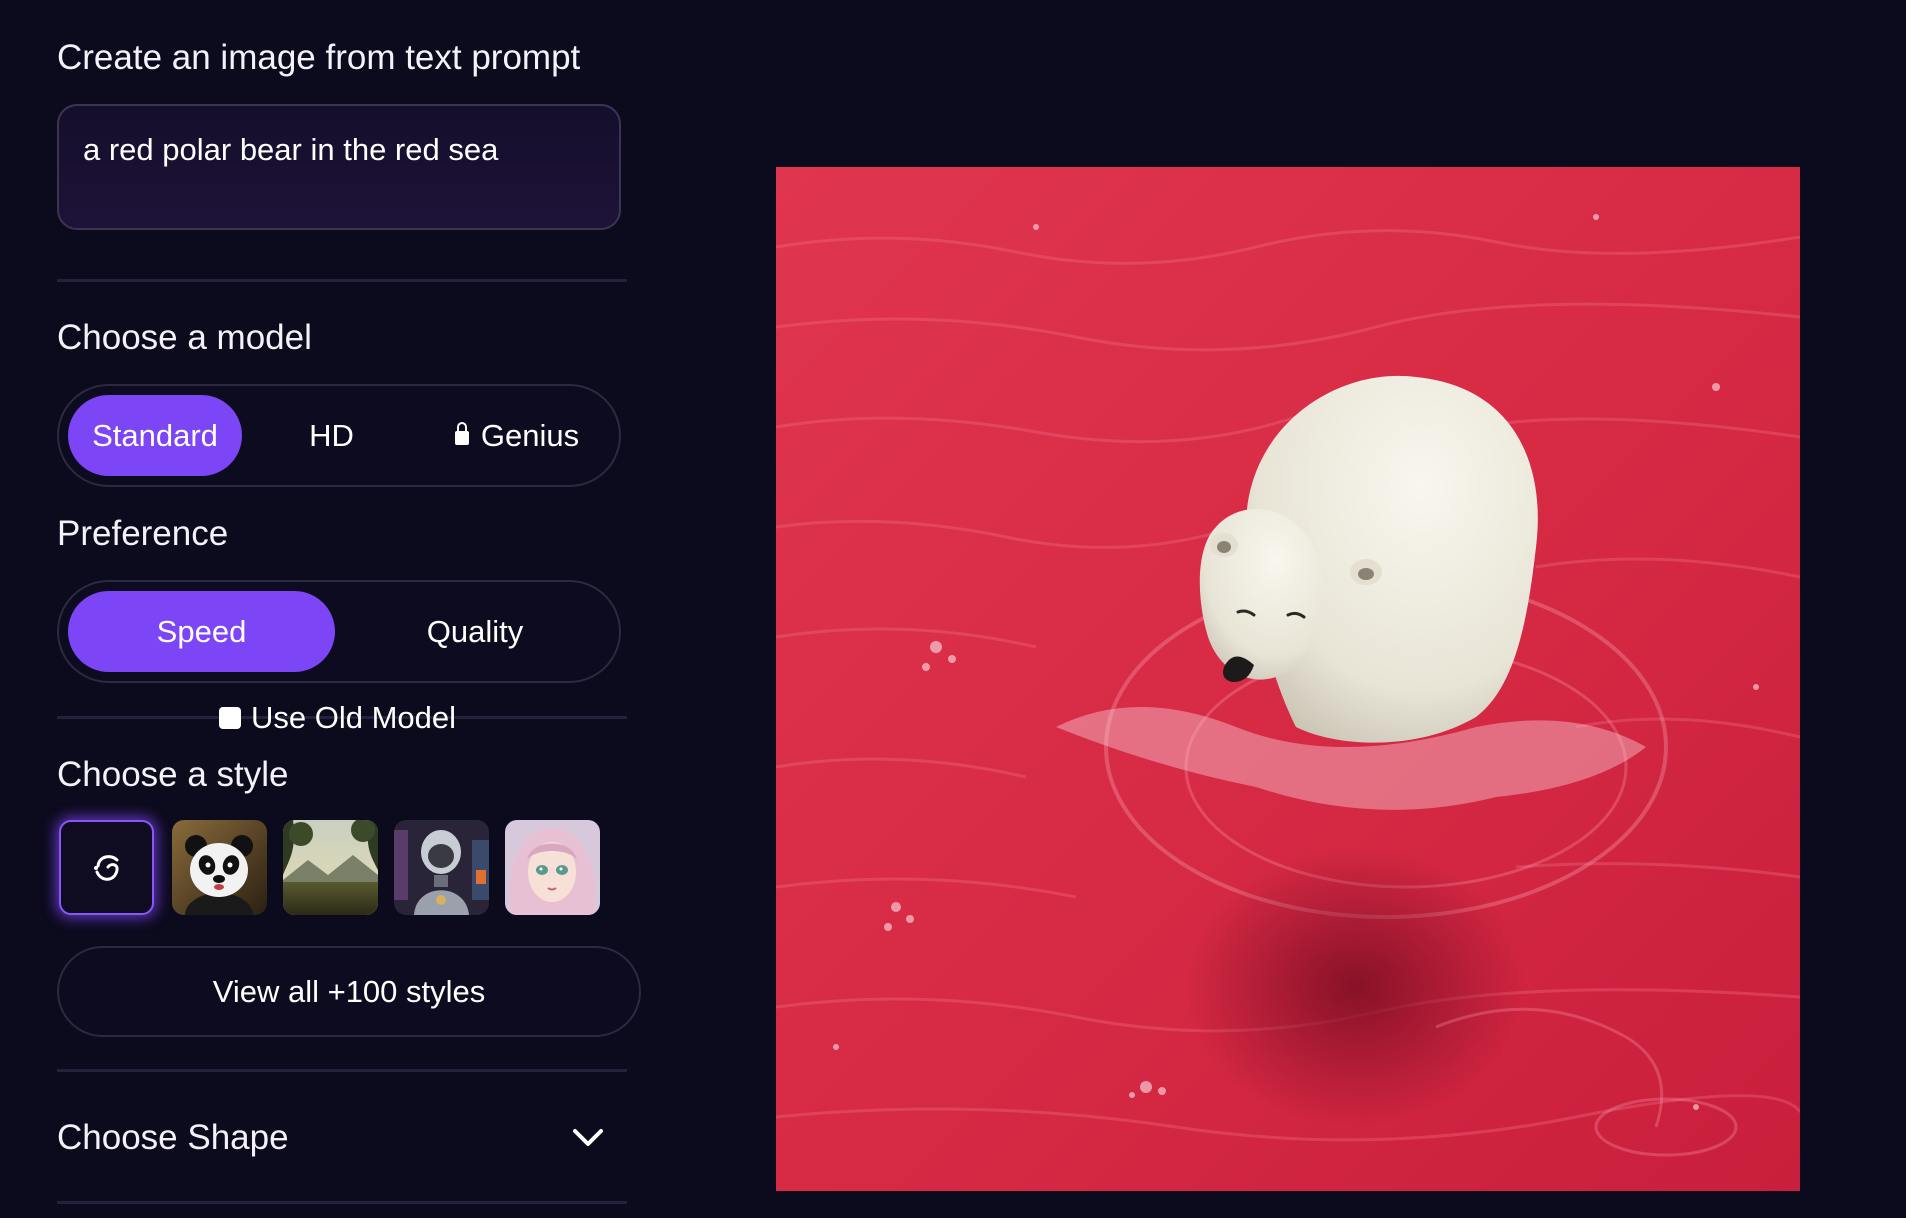 The image size is (1906, 1218). I want to click on no-style-icon, so click(106, 867).